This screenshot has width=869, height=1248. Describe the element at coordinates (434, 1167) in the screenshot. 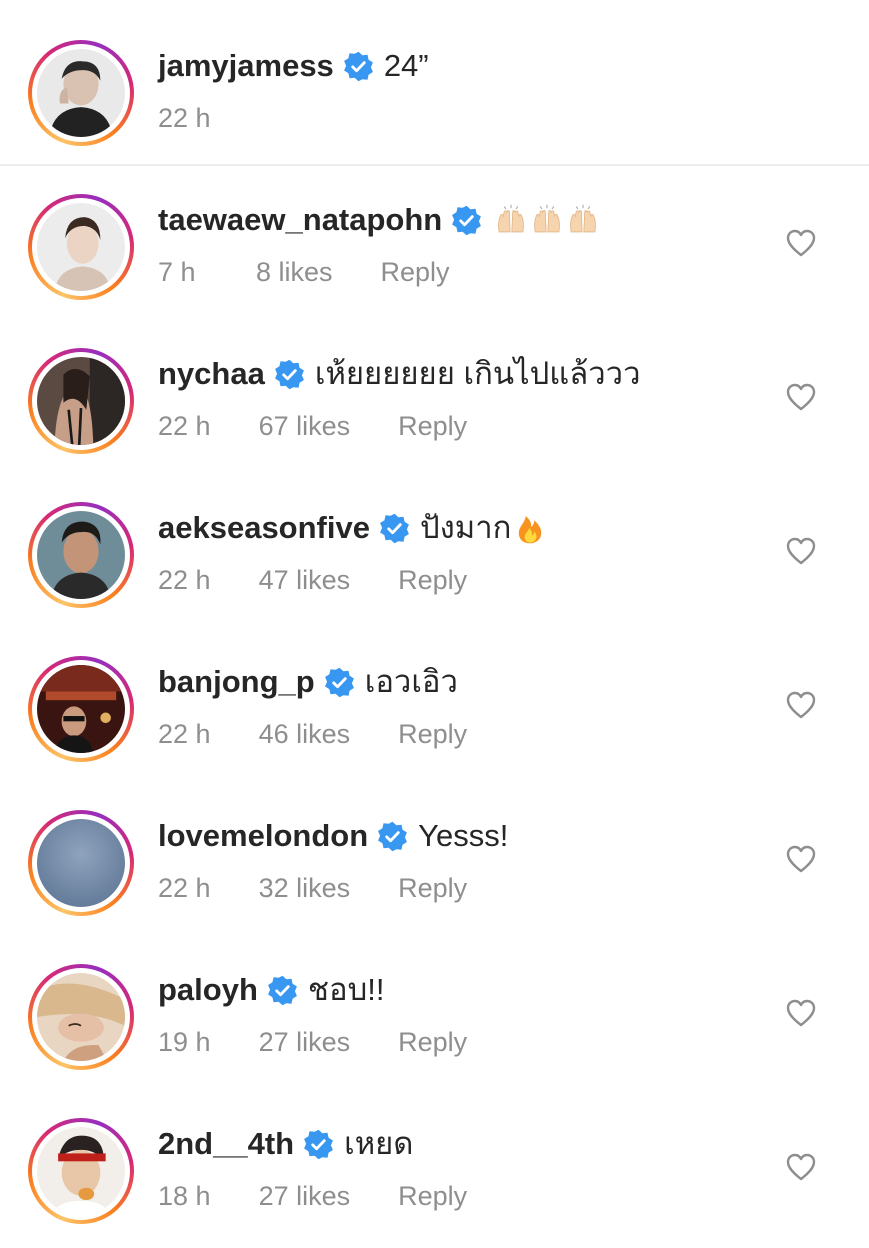

I see `comment-row: 2nd__4th เหยด 18 h 27 likes Reply` at that location.